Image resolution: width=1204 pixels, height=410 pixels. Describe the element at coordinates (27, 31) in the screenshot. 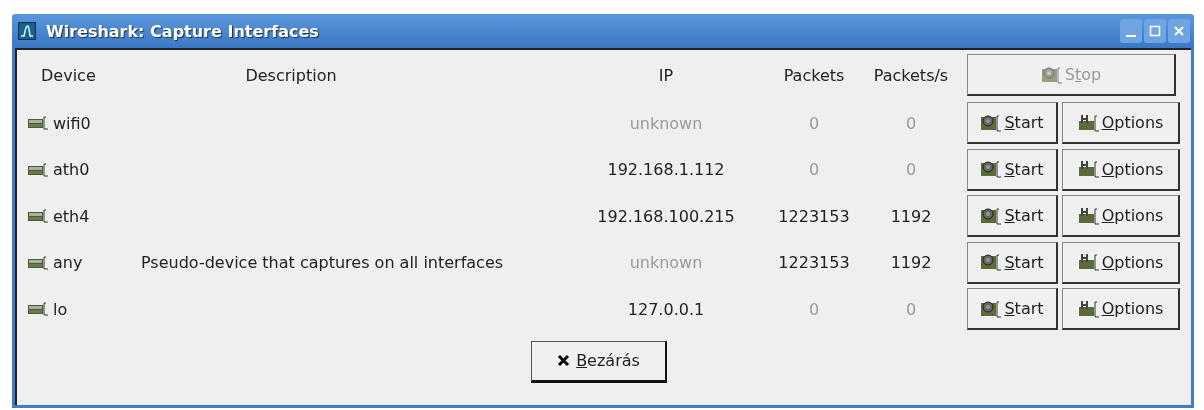

I see `app-icon` at that location.